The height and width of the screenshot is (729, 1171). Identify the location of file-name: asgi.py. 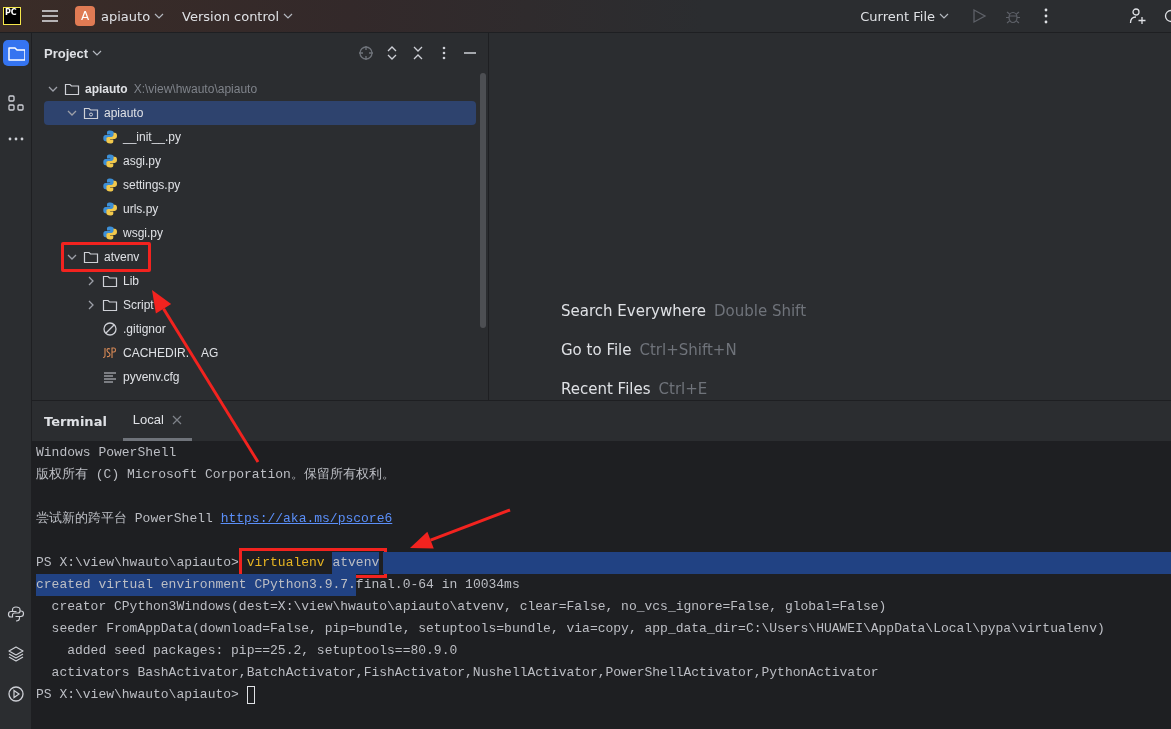
(142, 161).